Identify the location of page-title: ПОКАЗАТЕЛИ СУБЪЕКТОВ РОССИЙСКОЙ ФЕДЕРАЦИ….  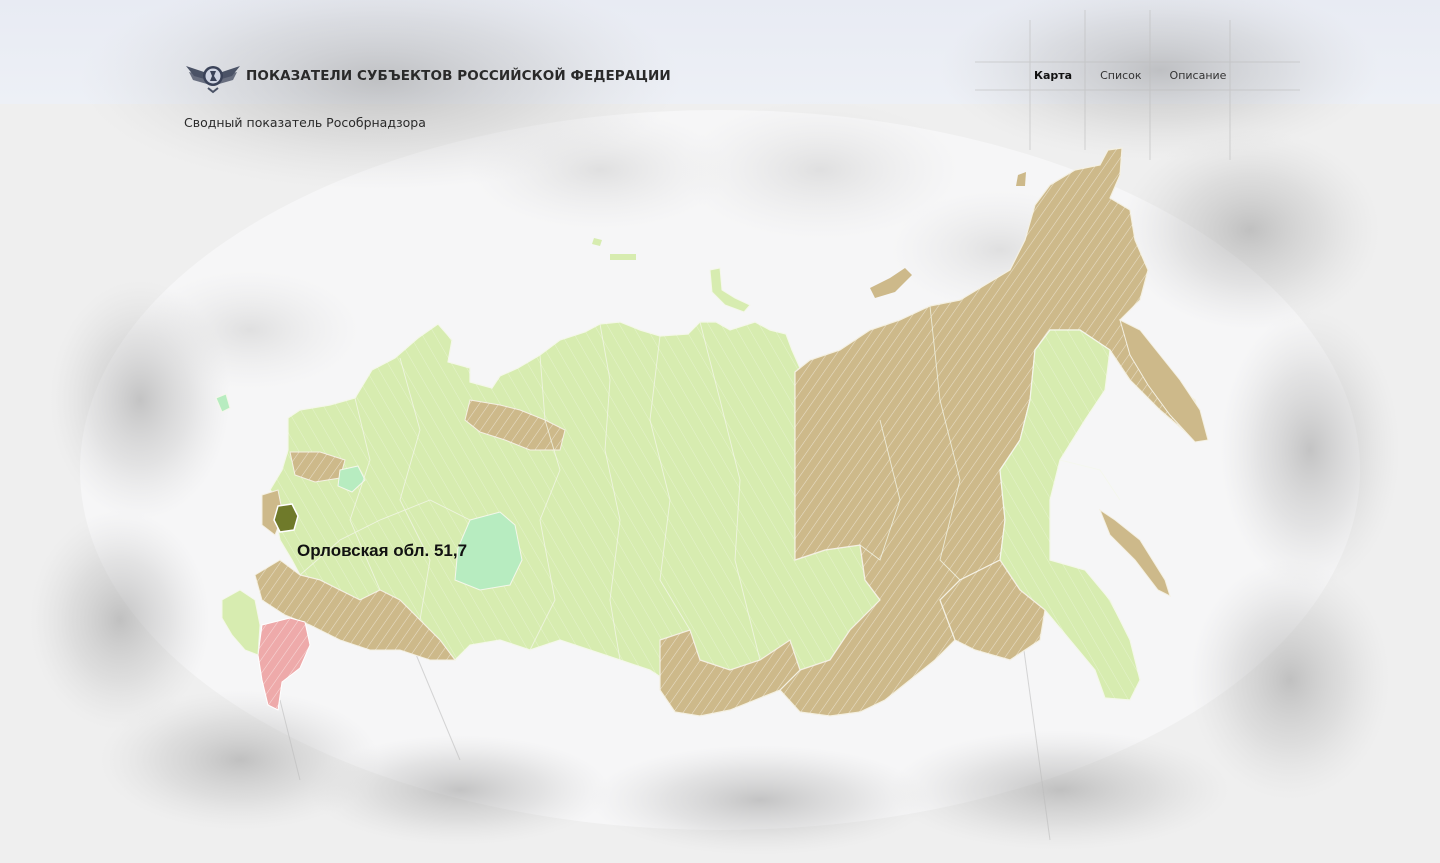
(458, 76).